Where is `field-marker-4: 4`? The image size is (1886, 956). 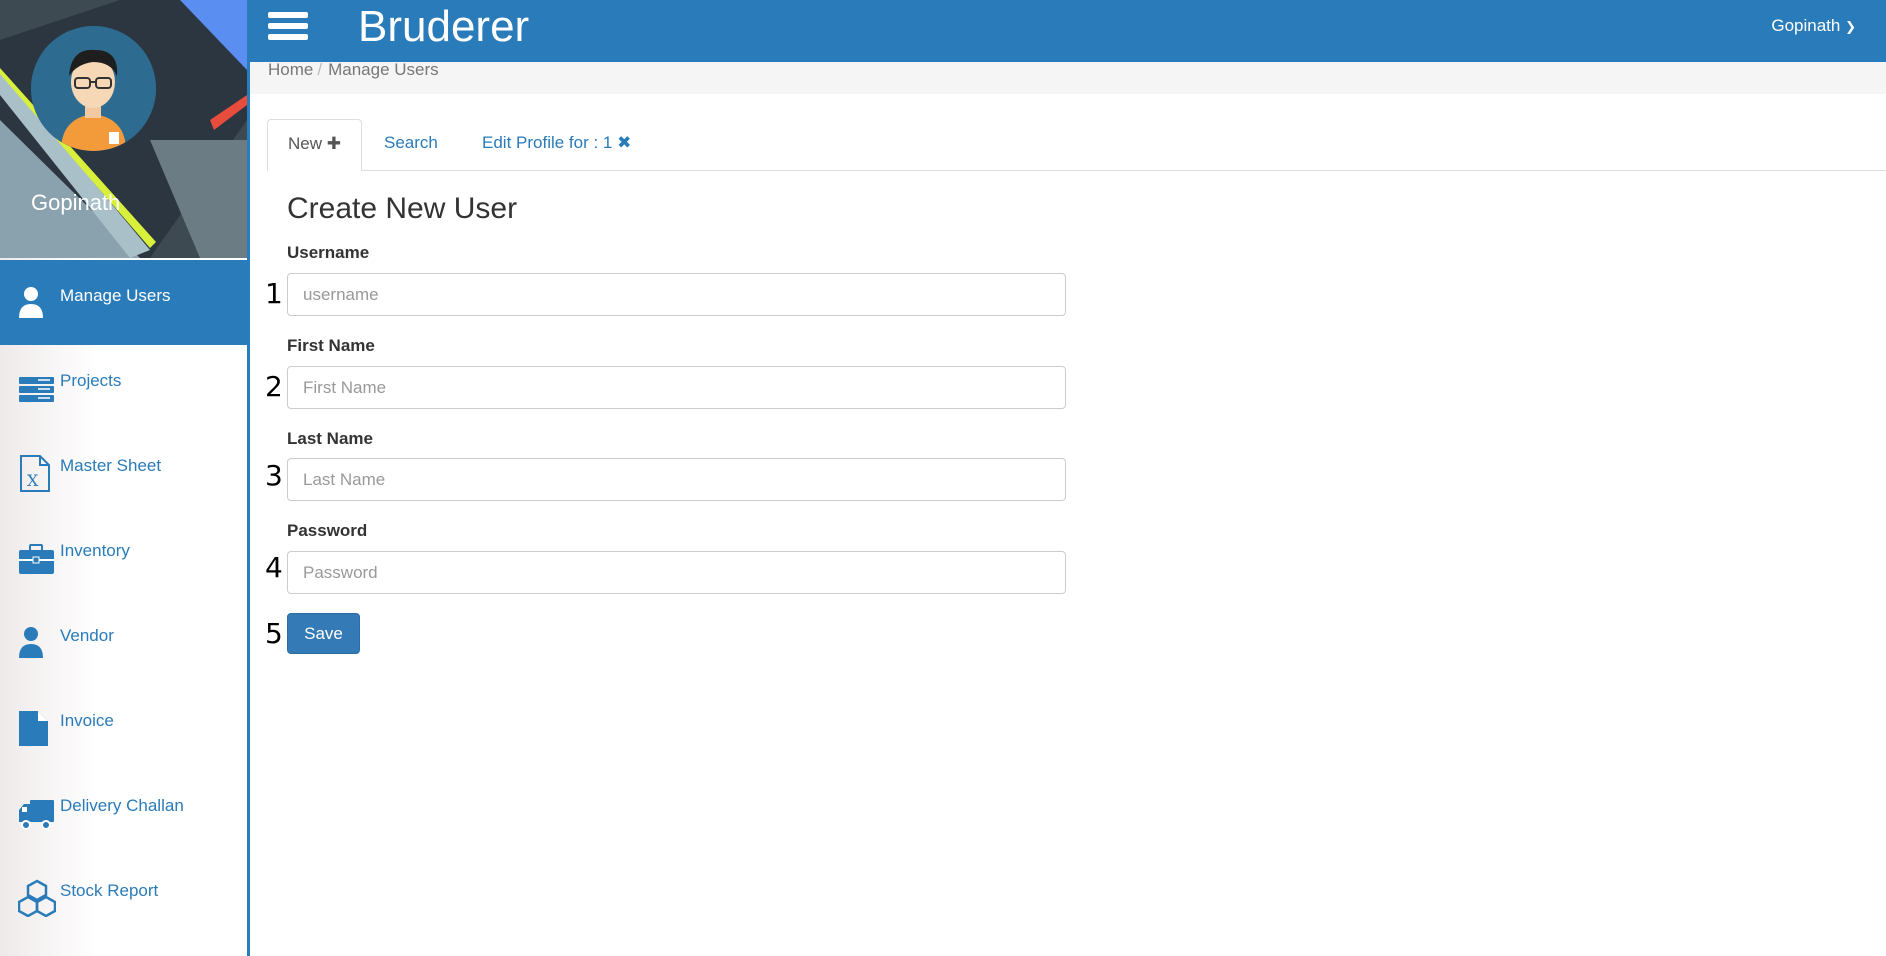 field-marker-4: 4 is located at coordinates (274, 567).